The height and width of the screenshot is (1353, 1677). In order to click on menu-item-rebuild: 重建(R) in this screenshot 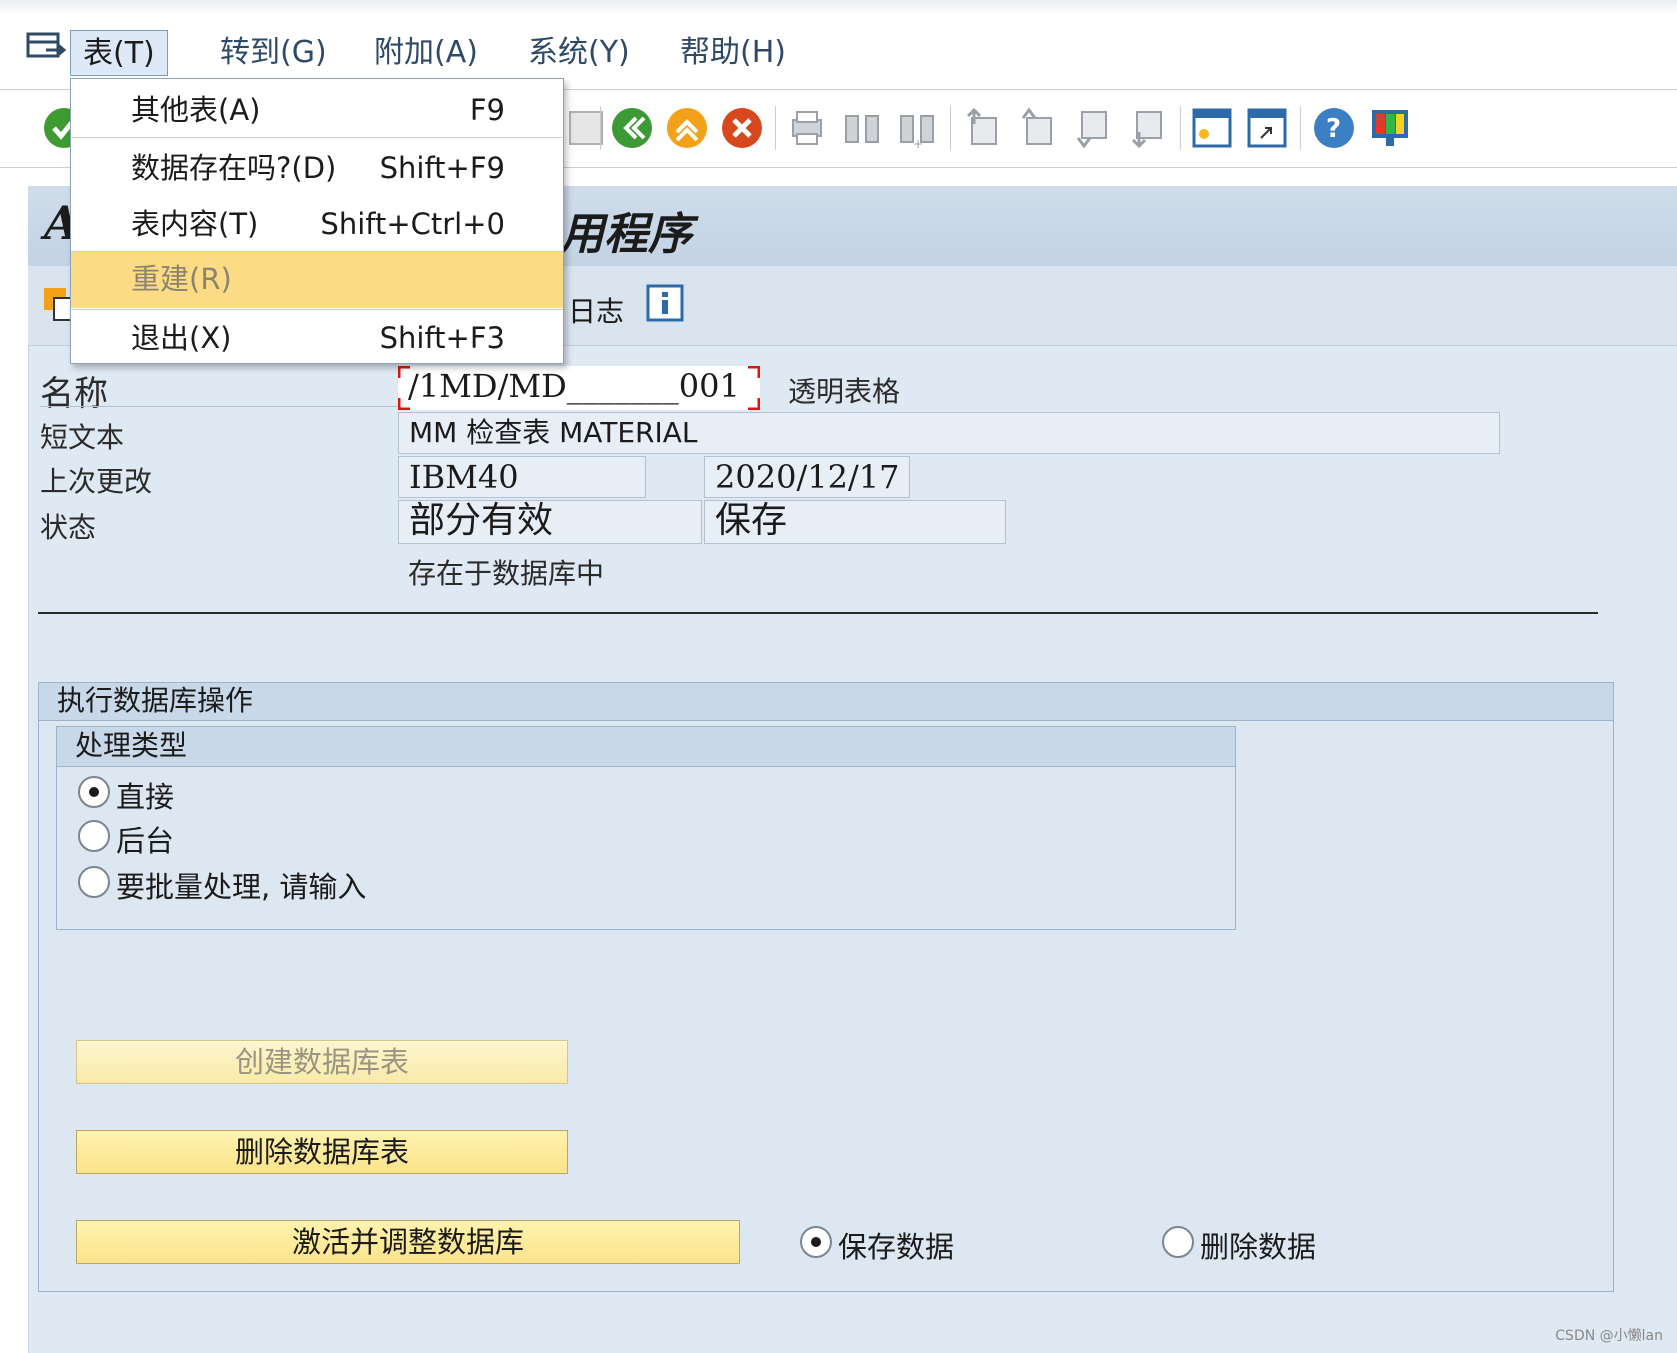, I will do `click(317, 280)`.